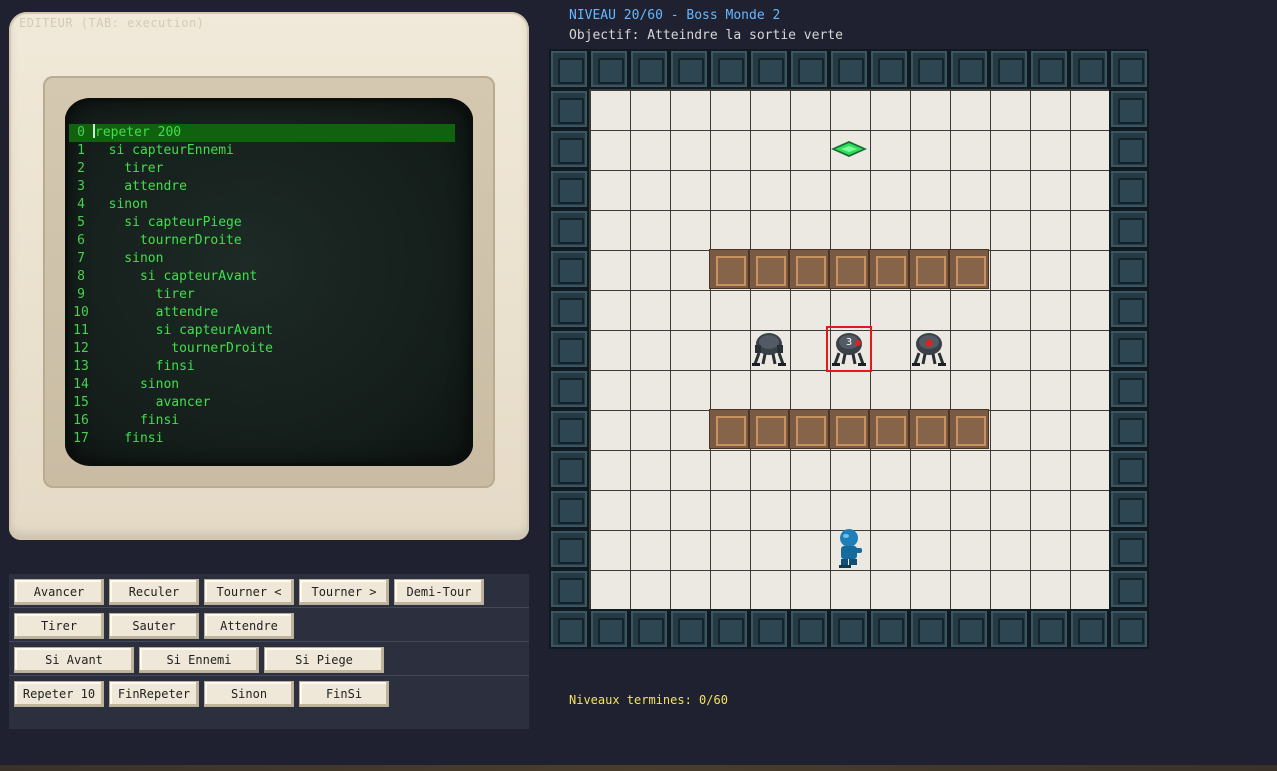 The width and height of the screenshot is (1277, 771). I want to click on line-number: 15, so click(81, 402).